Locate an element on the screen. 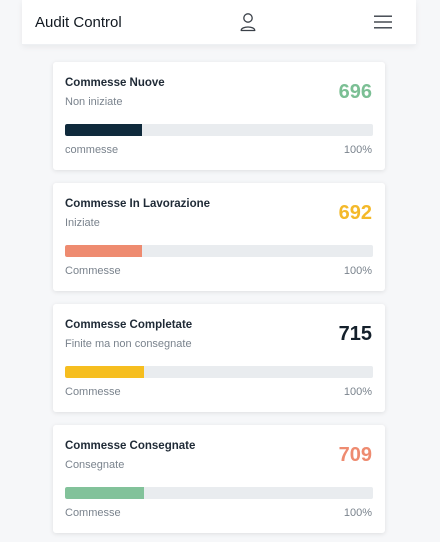  card-value: 715 is located at coordinates (355, 334).